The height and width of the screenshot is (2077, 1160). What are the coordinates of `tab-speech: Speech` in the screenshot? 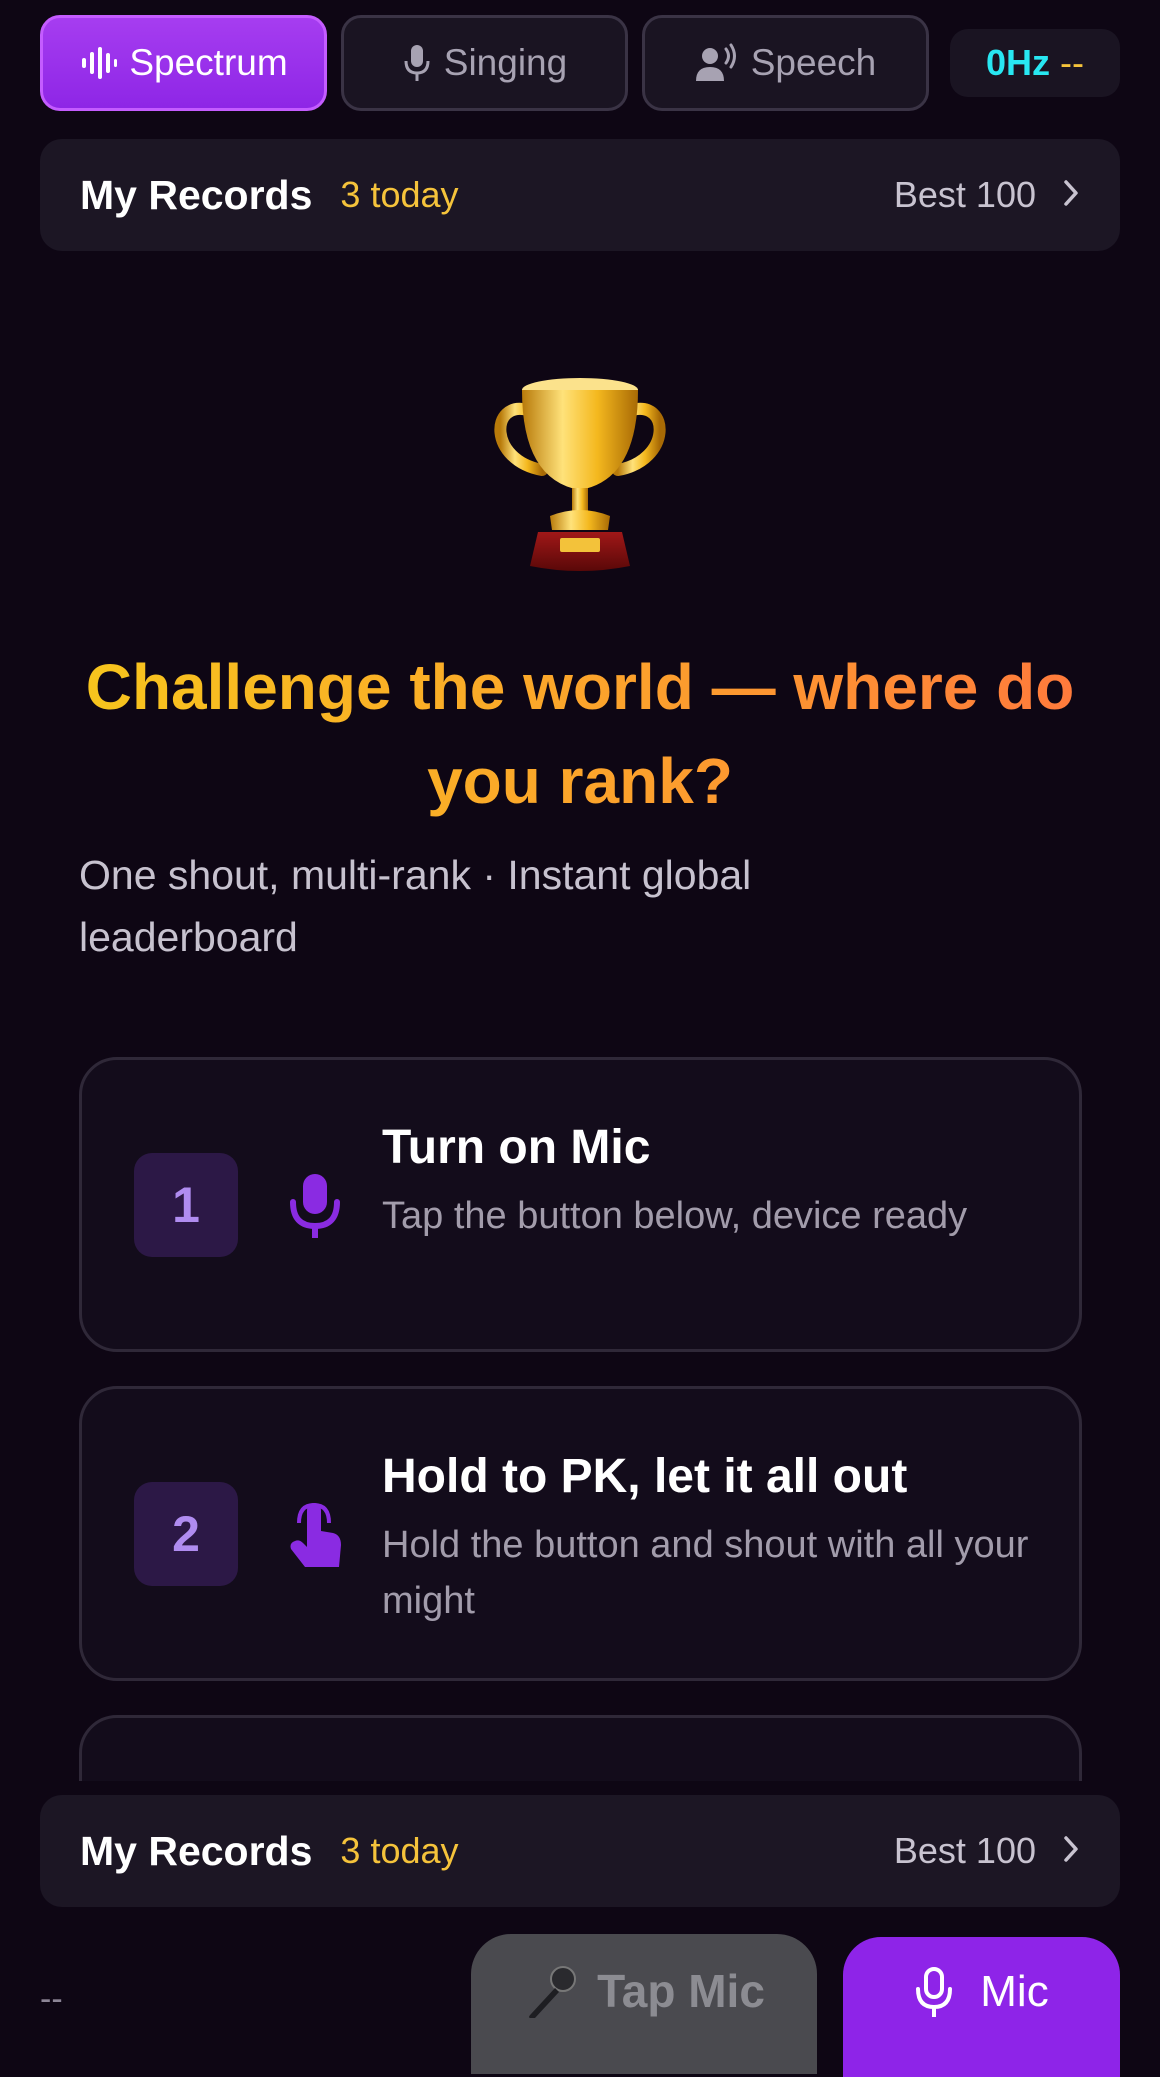 It's located at (785, 63).